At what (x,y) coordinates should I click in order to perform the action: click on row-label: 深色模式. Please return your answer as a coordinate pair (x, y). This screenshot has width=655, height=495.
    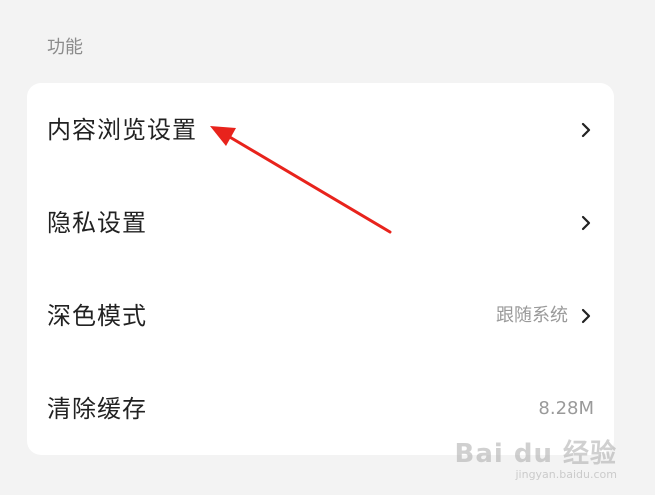
    Looking at the image, I should click on (97, 315).